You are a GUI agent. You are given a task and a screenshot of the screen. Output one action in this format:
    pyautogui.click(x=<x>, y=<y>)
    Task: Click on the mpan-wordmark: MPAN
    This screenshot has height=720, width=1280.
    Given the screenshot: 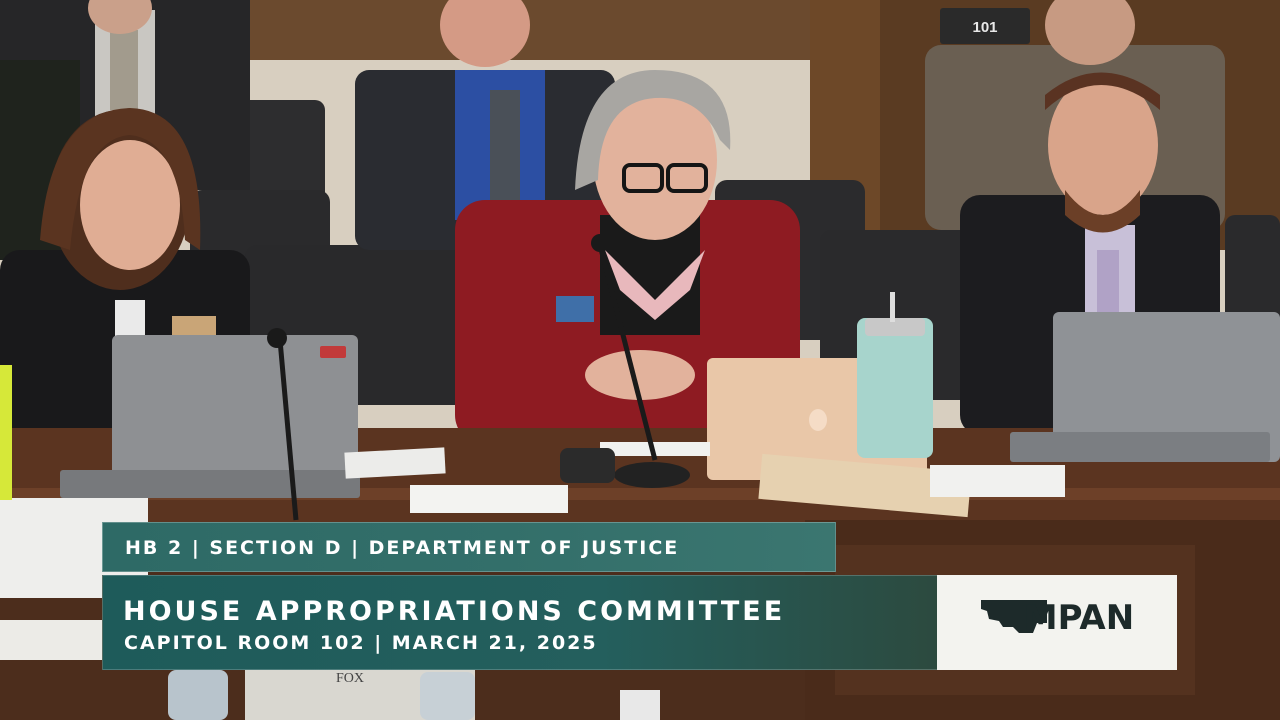 What is the action you would take?
    pyautogui.click(x=1079, y=618)
    